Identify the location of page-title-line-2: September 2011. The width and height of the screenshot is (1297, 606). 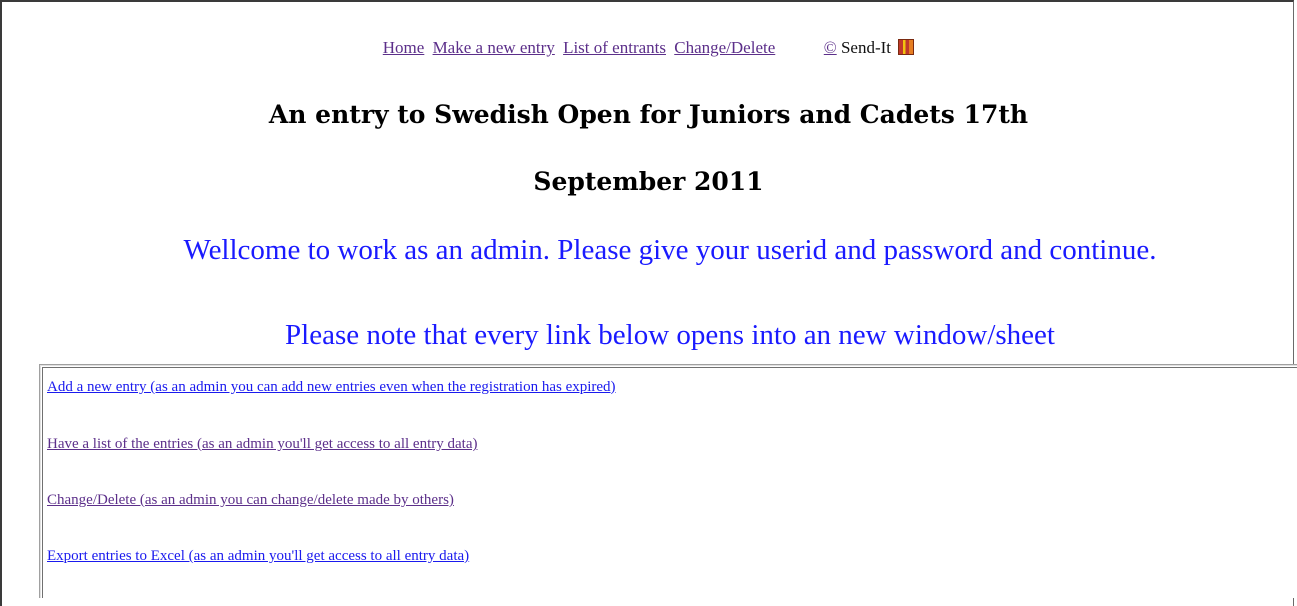
(648, 181).